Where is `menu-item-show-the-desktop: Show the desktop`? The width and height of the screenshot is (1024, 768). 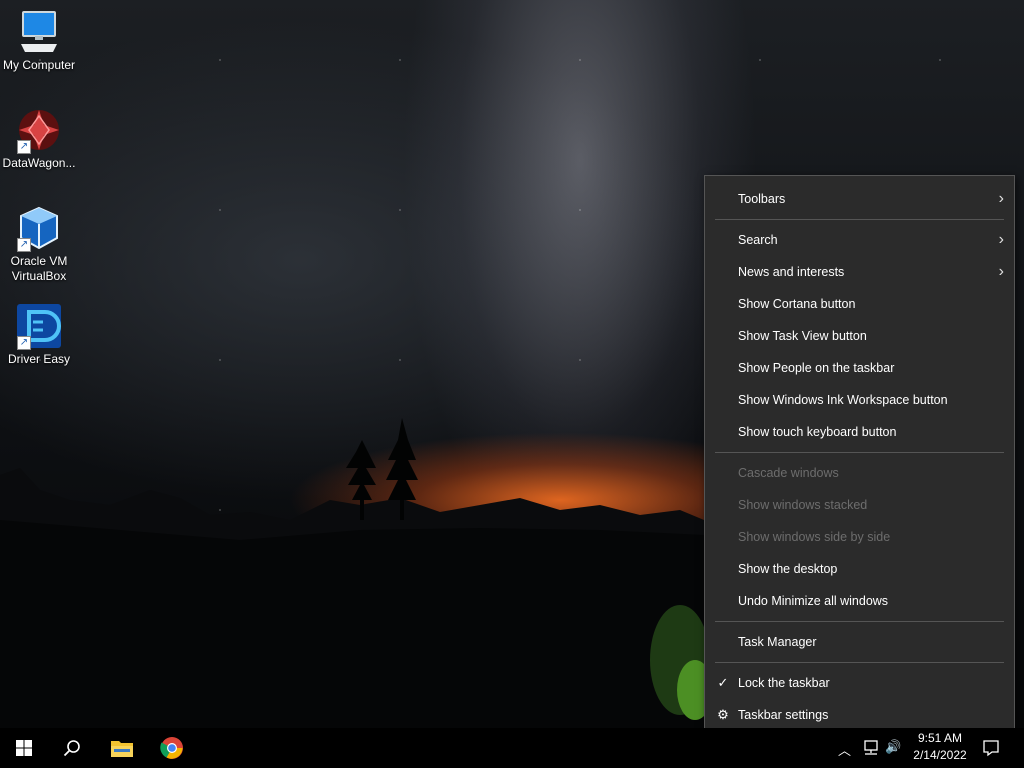 menu-item-show-the-desktop: Show the desktop is located at coordinates (859, 569).